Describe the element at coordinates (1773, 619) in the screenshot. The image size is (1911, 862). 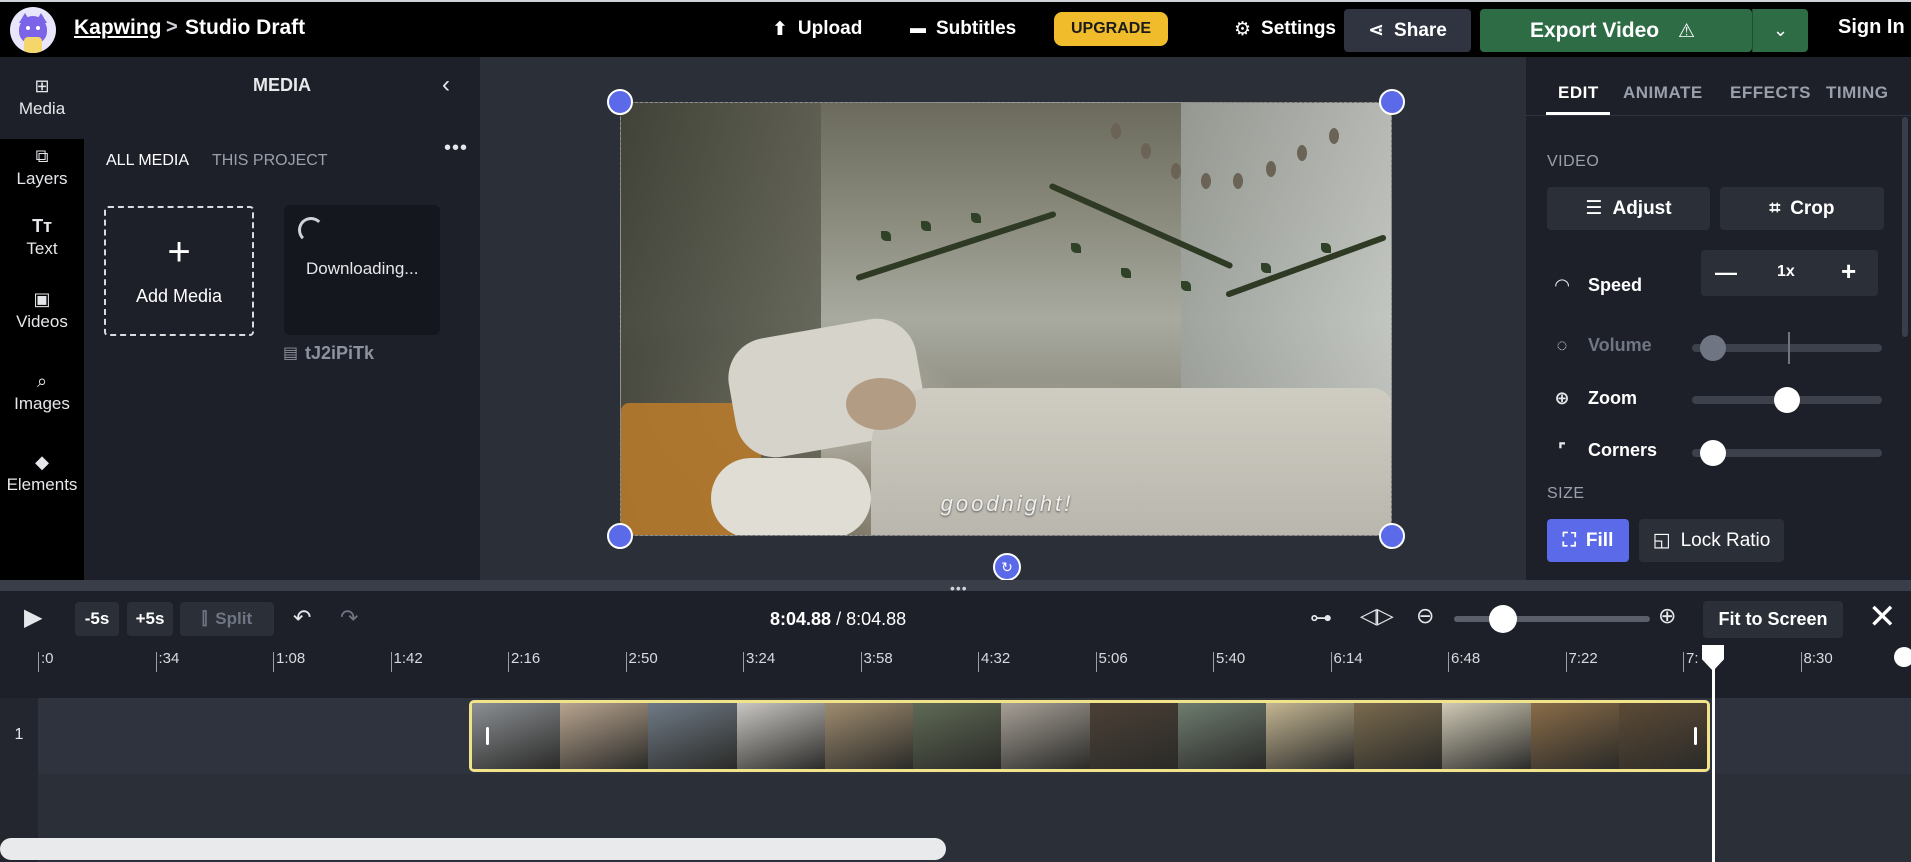
I see `fit-to-screen-button: Fit to Screen` at that location.